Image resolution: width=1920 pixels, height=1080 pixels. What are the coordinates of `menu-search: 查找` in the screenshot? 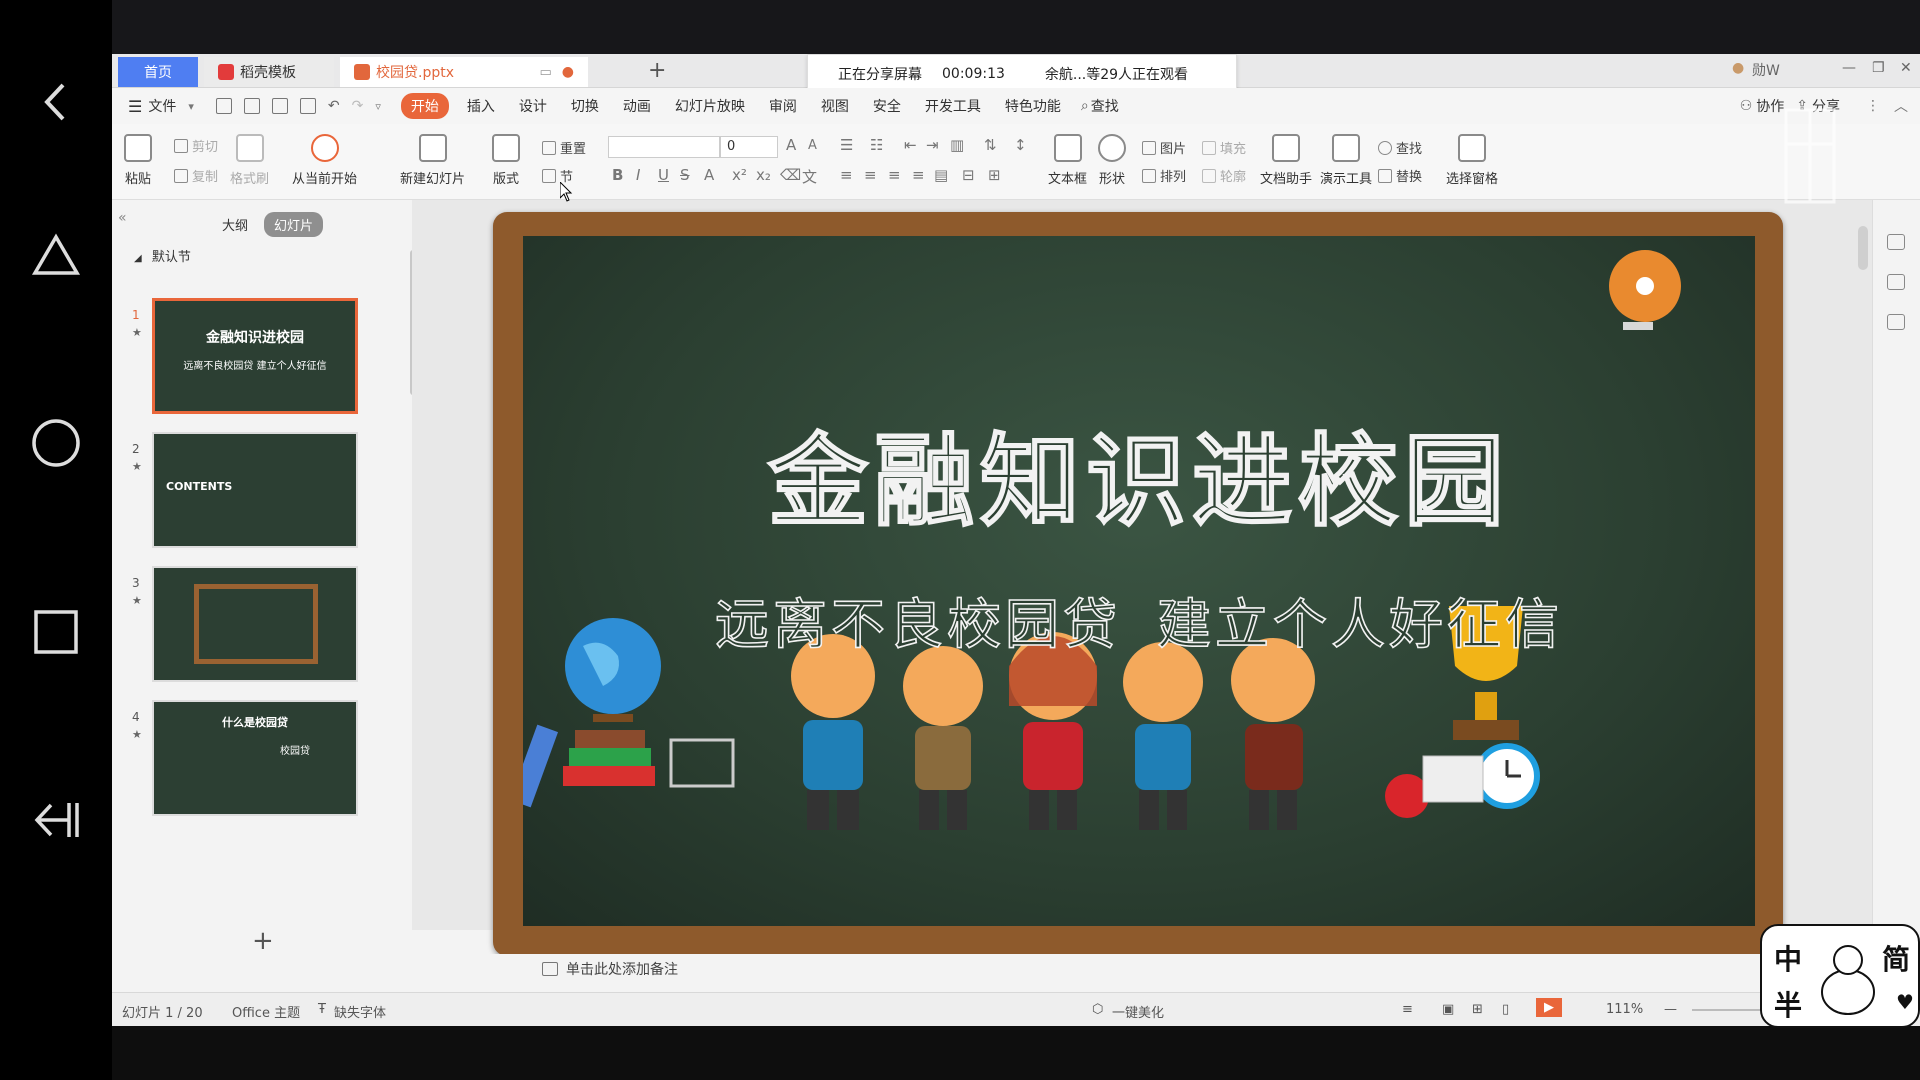 It's located at (1105, 106).